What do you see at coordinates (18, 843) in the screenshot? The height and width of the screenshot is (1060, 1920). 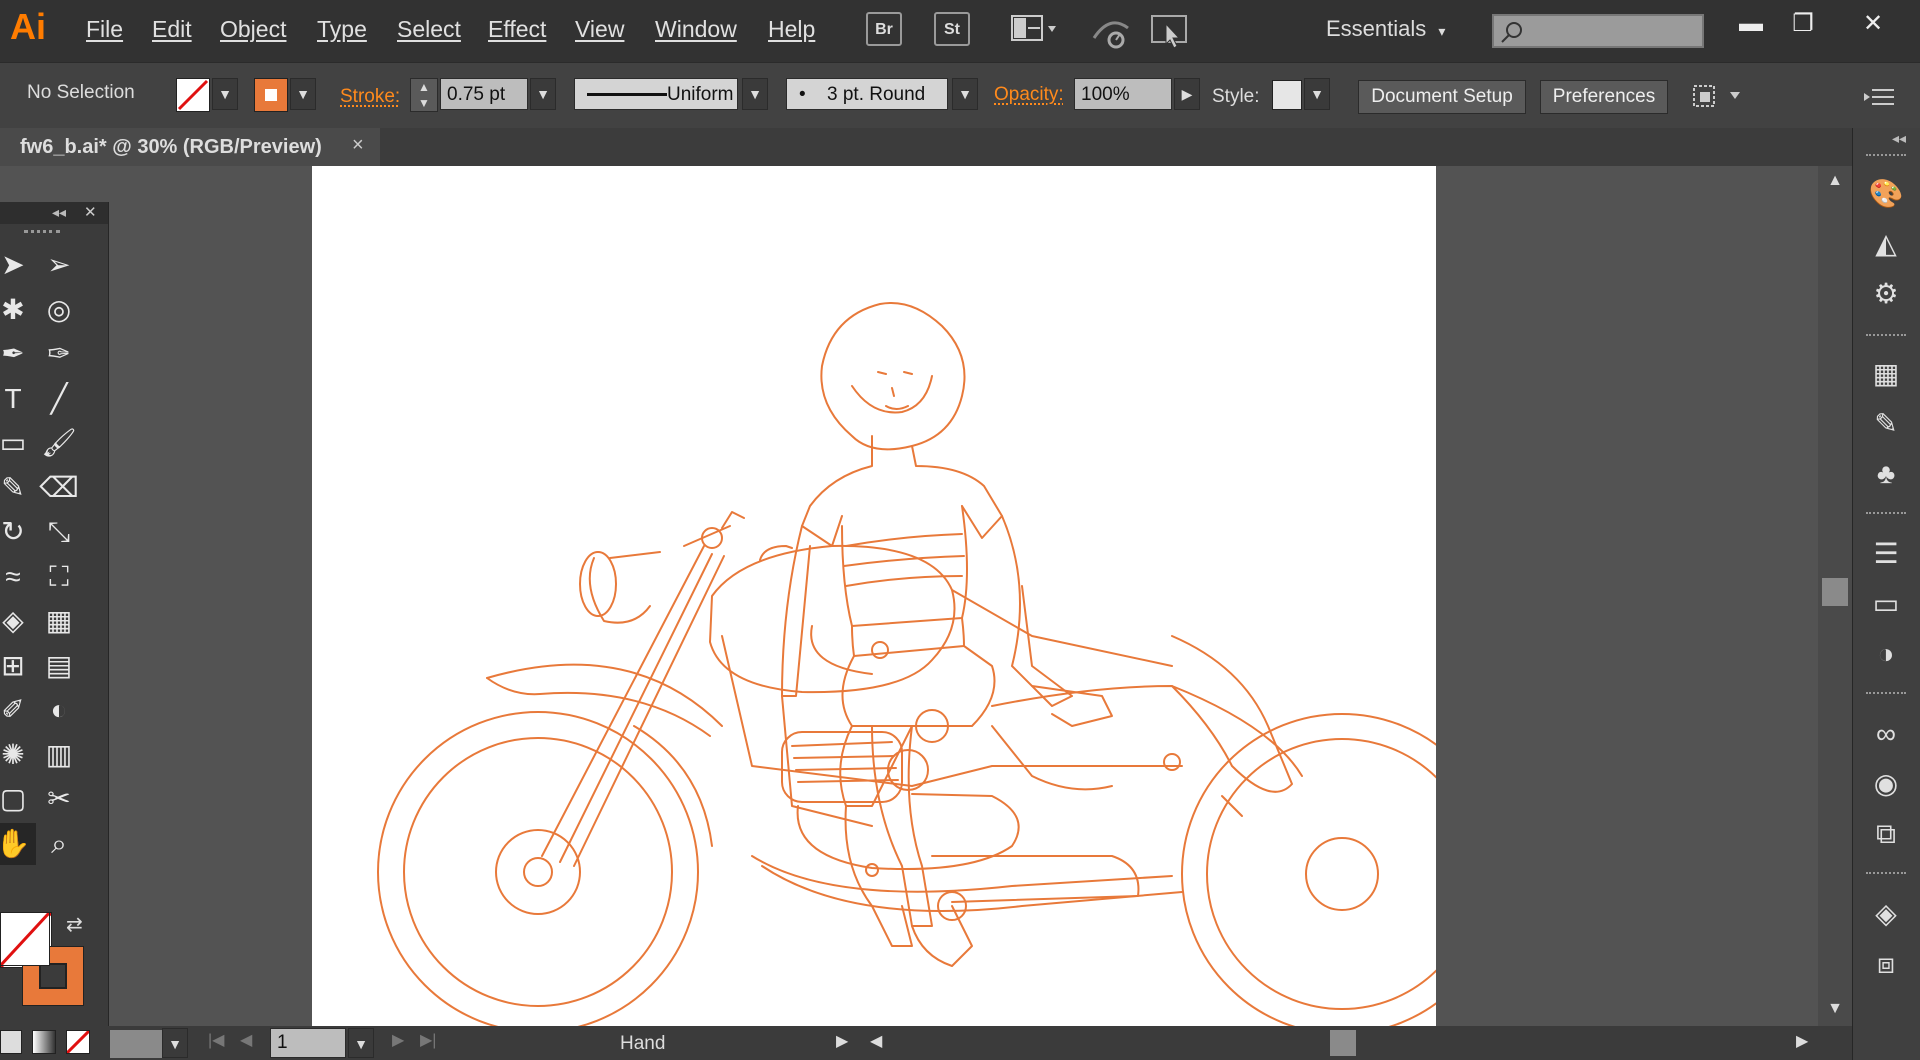 I see `hand-tool-icon: ✋` at bounding box center [18, 843].